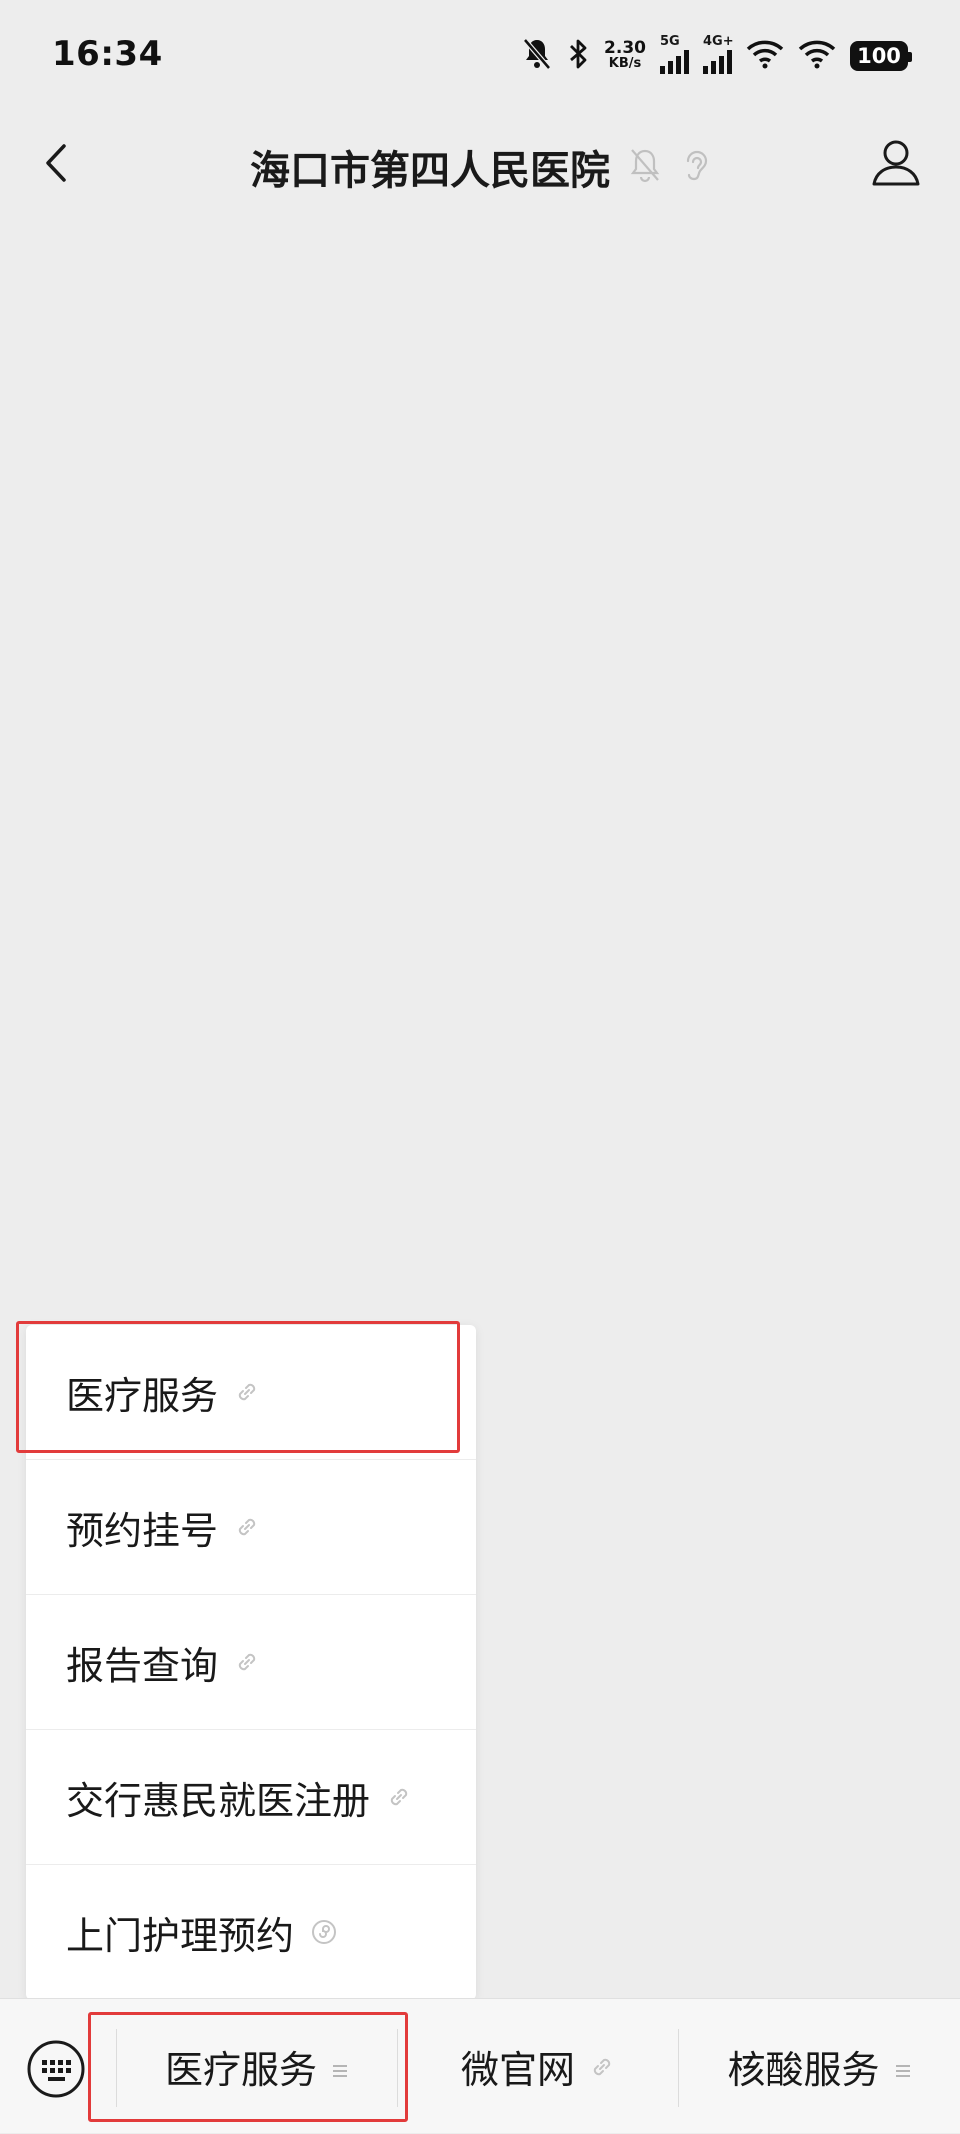 The height and width of the screenshot is (2134, 960). What do you see at coordinates (881, 56) in the screenshot?
I see `battery-indicator: 100` at bounding box center [881, 56].